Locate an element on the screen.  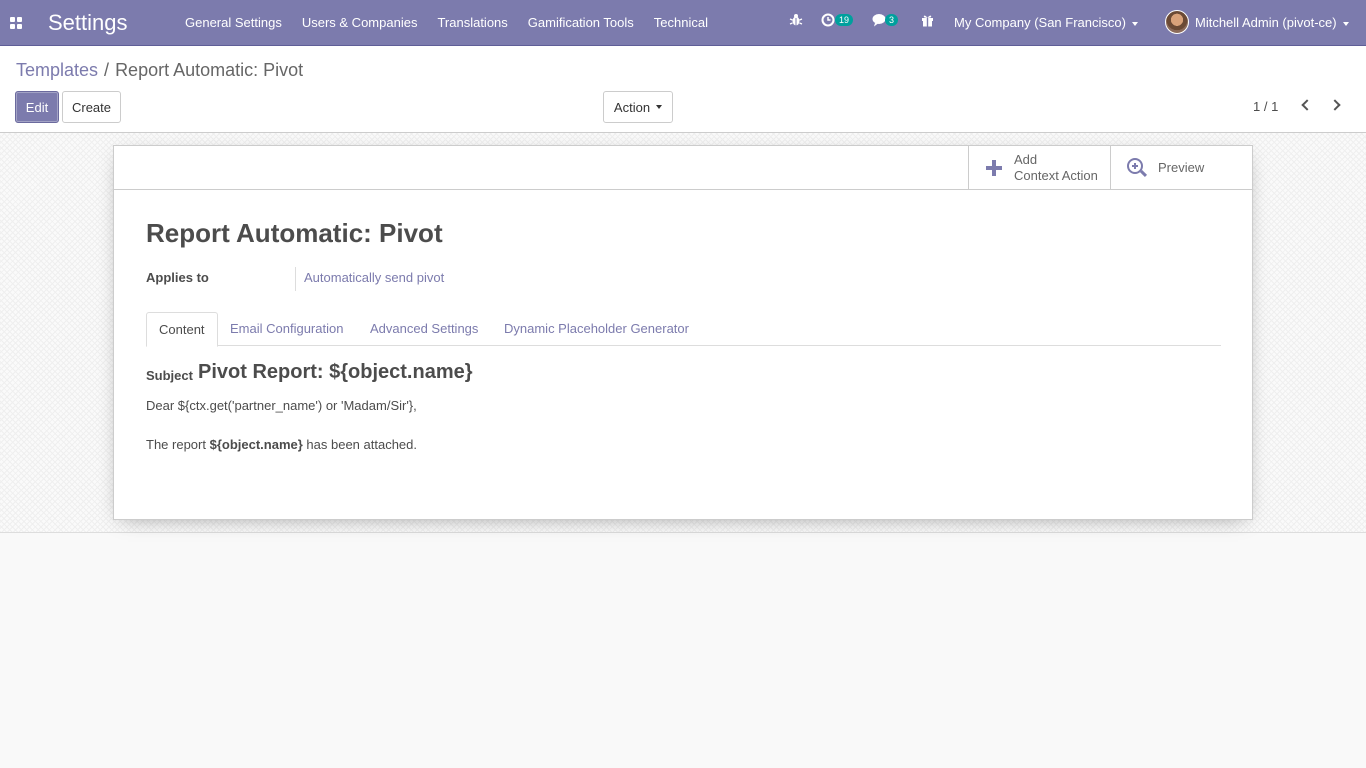
company-switcher: My Company (San Francisco) is located at coordinates (1046, 22).